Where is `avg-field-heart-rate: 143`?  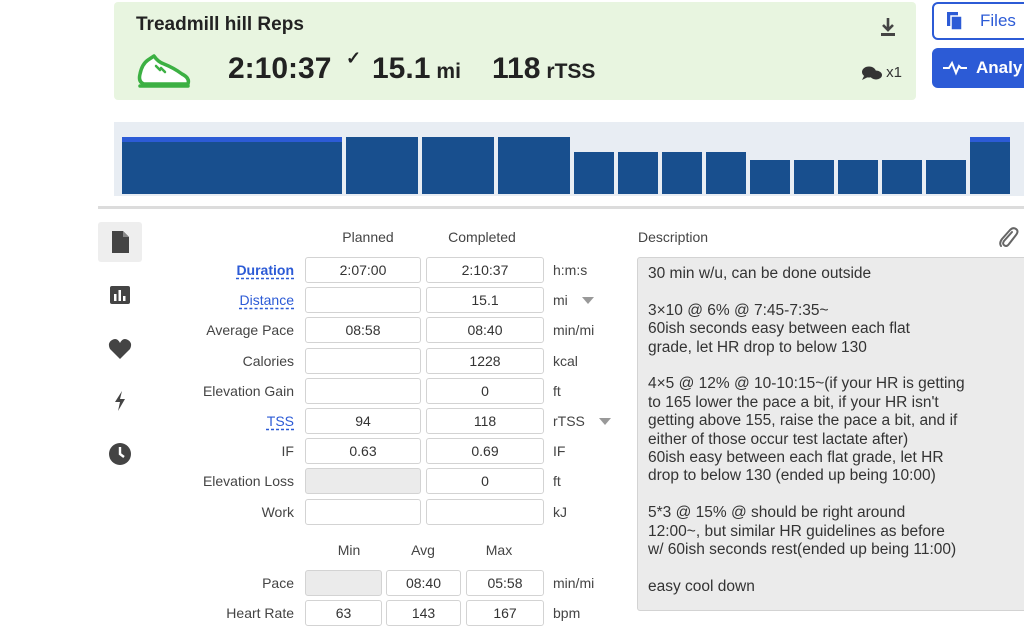
avg-field-heart-rate: 143 is located at coordinates (423, 613).